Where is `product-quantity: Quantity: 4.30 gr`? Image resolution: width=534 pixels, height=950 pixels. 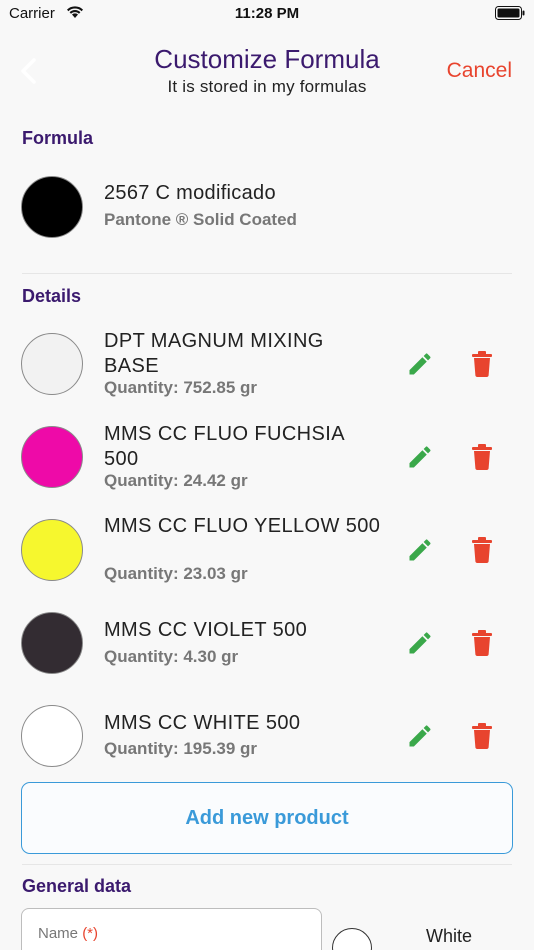 product-quantity: Quantity: 4.30 gr is located at coordinates (171, 656).